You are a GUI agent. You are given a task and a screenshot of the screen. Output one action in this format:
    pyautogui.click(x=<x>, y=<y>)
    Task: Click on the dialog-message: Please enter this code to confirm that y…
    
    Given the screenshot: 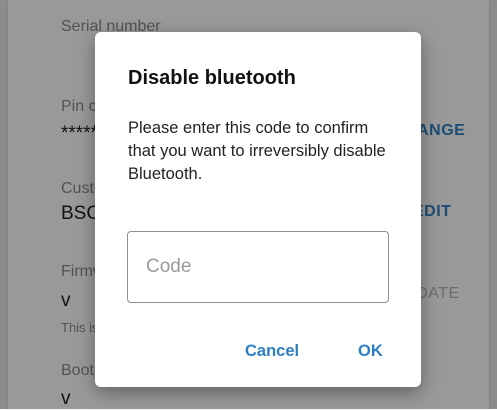 What is the action you would take?
    pyautogui.click(x=257, y=151)
    